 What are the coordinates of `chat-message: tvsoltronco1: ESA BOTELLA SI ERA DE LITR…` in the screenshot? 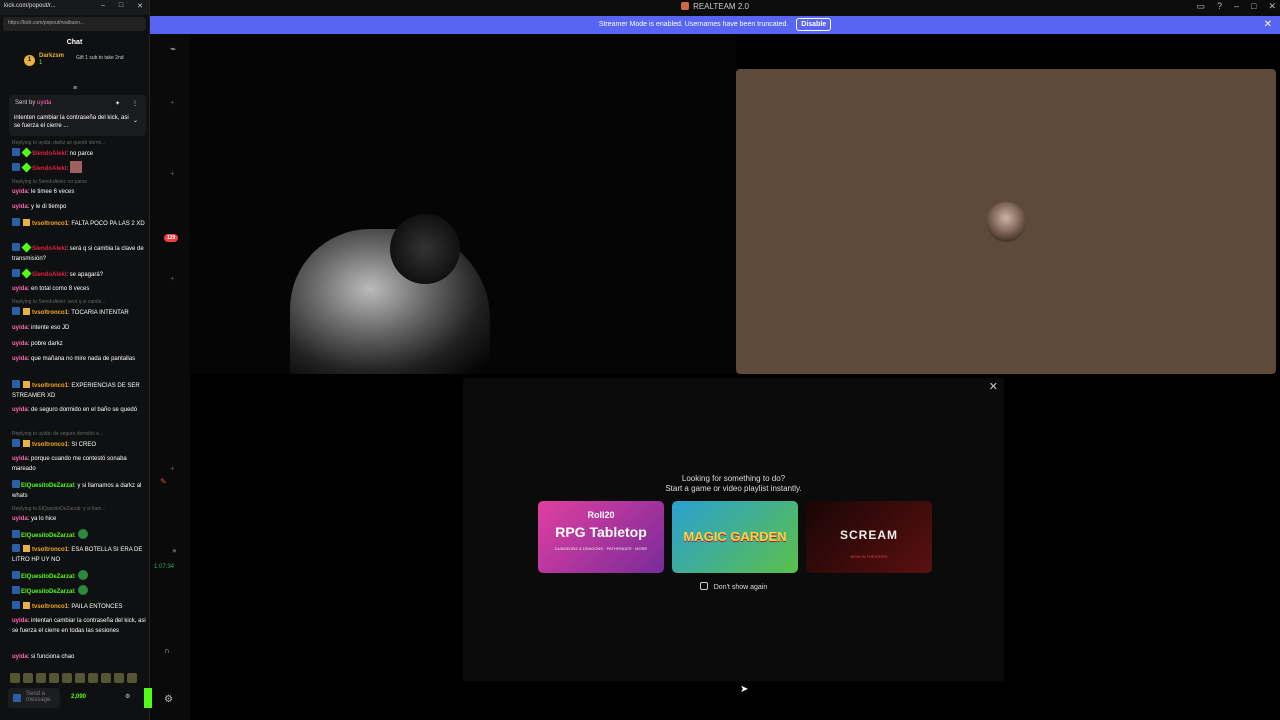 It's located at (79, 554).